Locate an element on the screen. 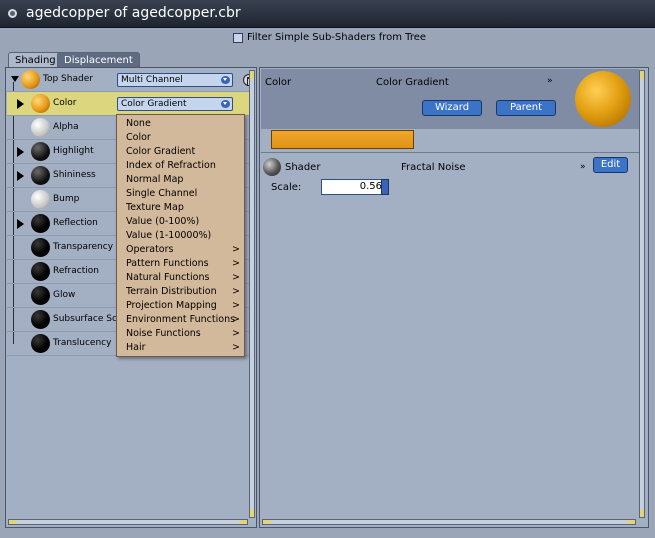  menu-item-value-large: Value (1-10000%) is located at coordinates (180, 237).